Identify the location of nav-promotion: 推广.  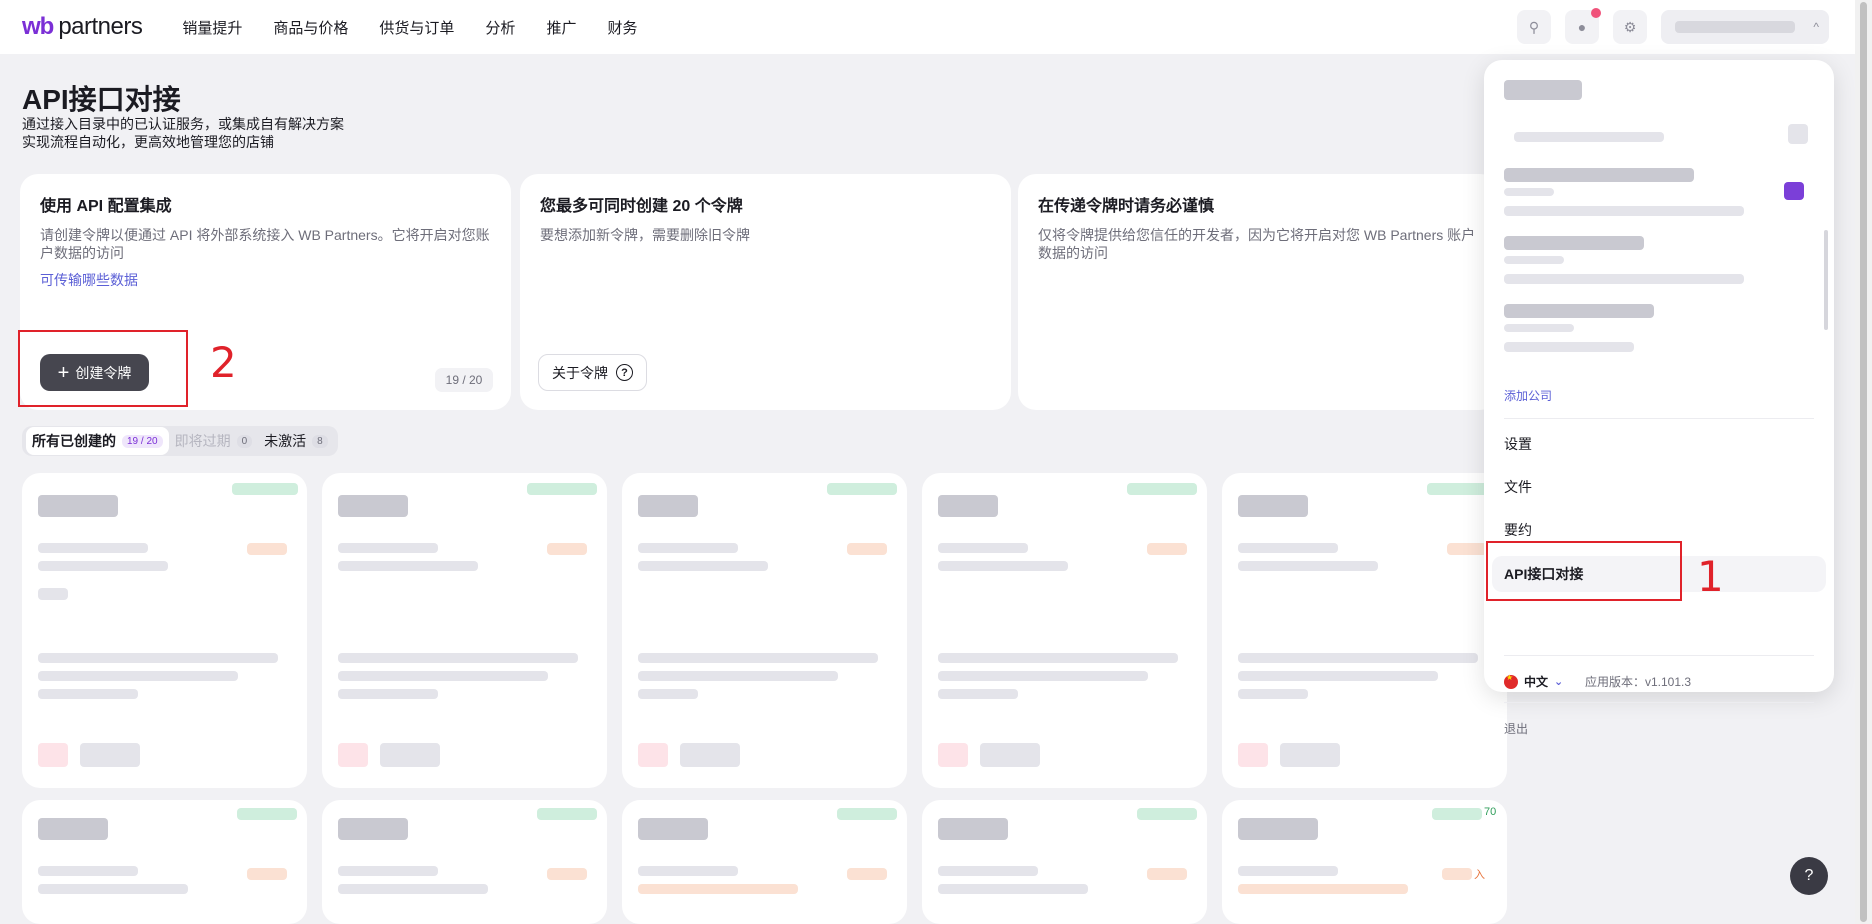
(561, 27).